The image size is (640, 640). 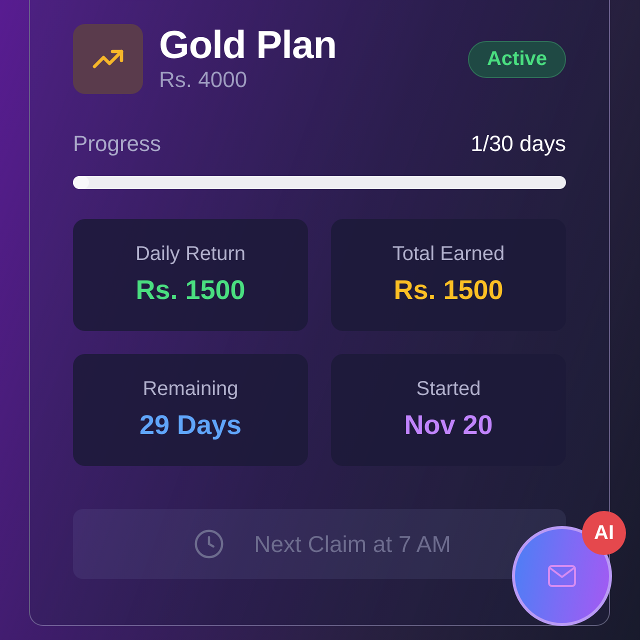 What do you see at coordinates (190, 425) in the screenshot?
I see `stat-value: 29 Days` at bounding box center [190, 425].